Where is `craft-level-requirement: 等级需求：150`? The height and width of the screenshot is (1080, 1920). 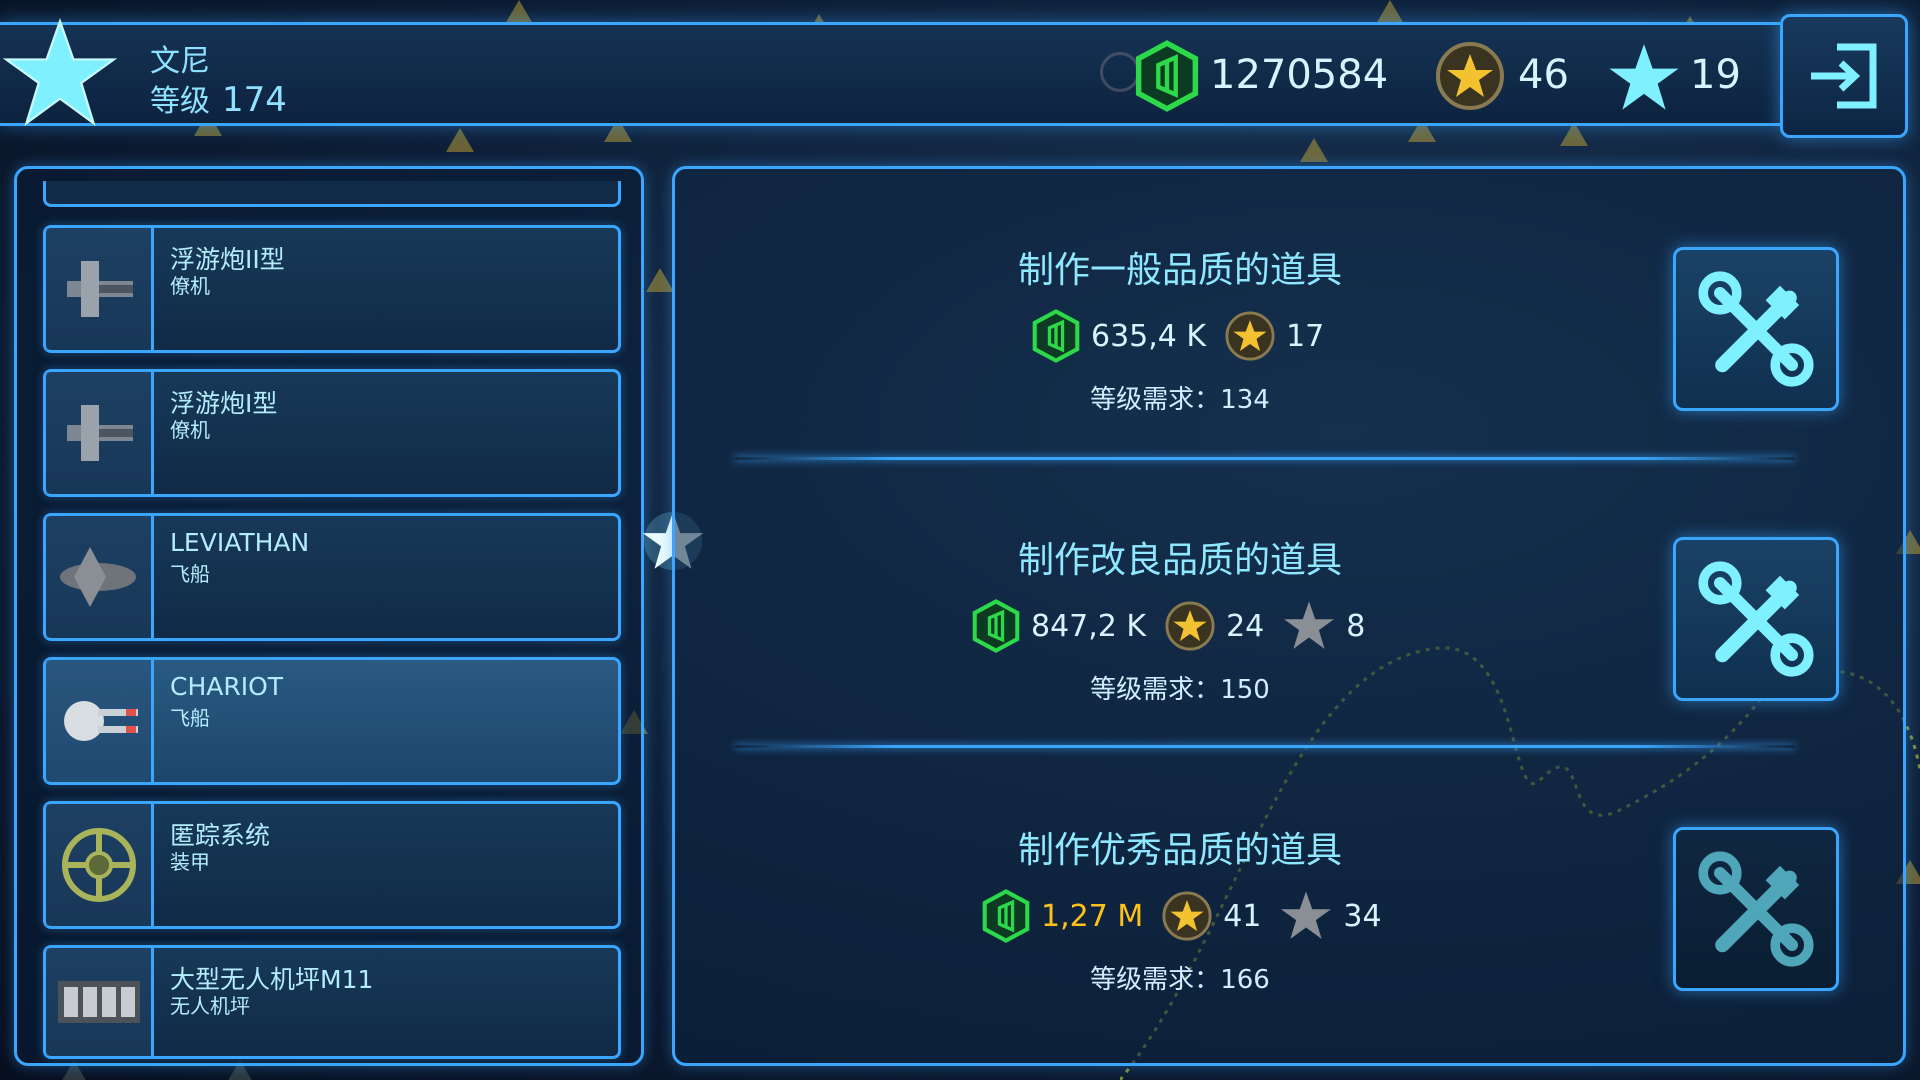
craft-level-requirement: 等级需求：150 is located at coordinates (1180, 687).